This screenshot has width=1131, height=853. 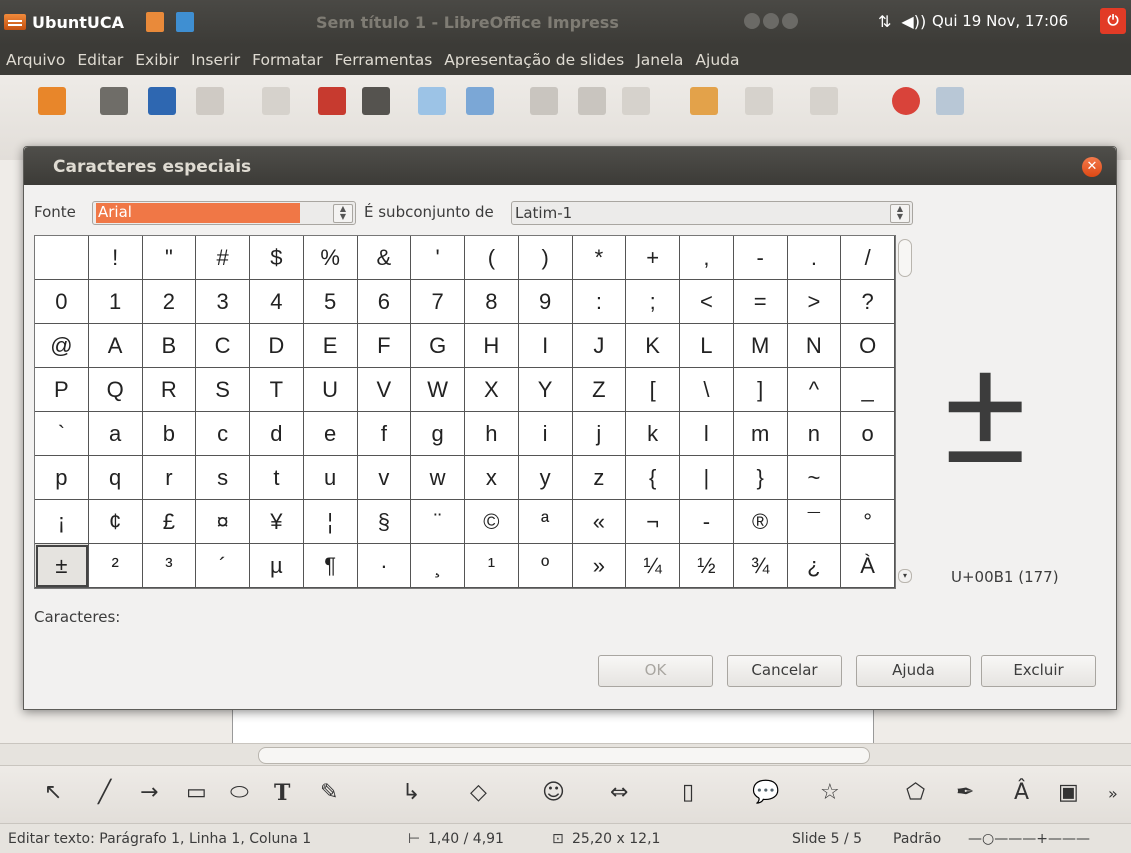 I want to click on character-cell: 8, so click(x=492, y=302).